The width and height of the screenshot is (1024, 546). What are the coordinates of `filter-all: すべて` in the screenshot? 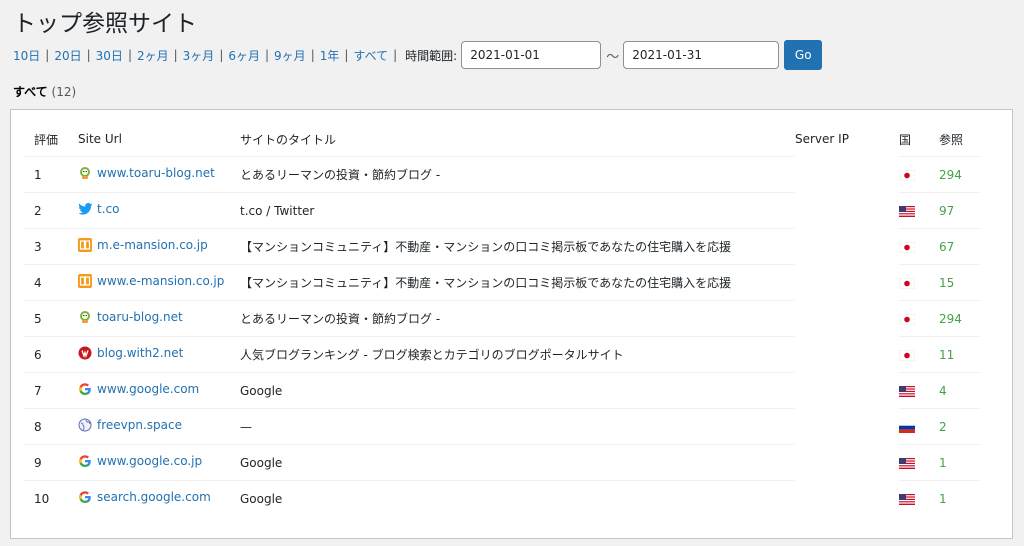 It's located at (370, 55).